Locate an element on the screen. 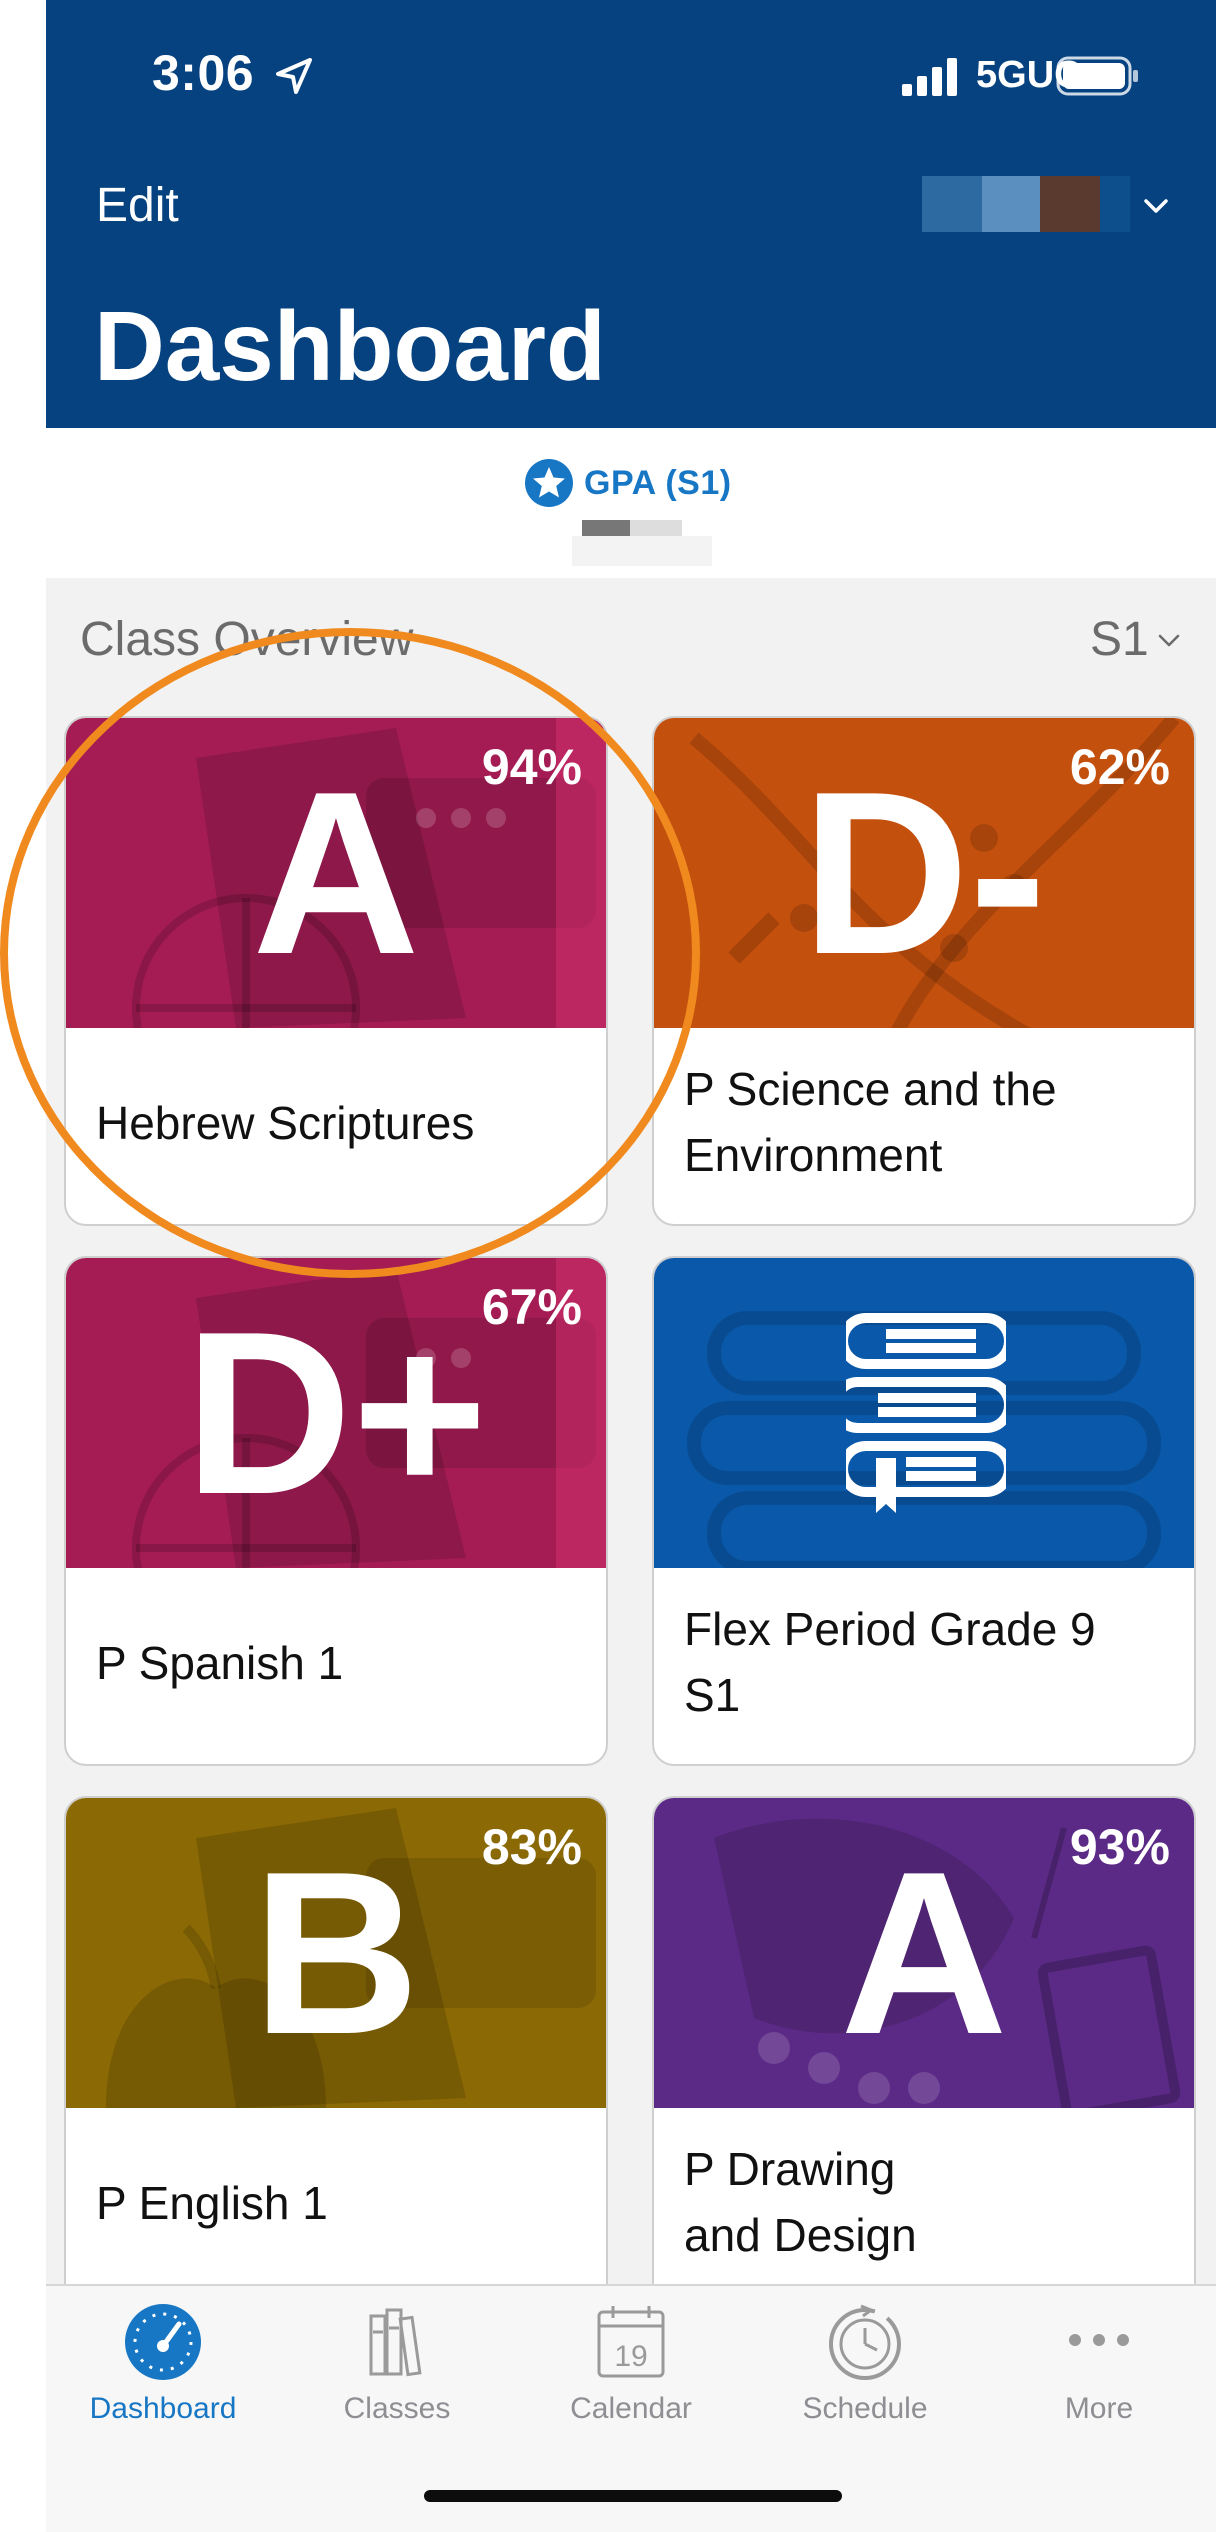 This screenshot has width=1216, height=2532. class-card-hebrew-scriptures: 94% A Hebrew Scriptures is located at coordinates (336, 971).